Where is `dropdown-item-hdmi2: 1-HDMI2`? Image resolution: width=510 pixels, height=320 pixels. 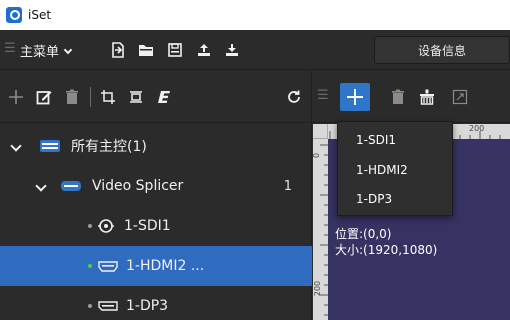 dropdown-item-hdmi2: 1-HDMI2 is located at coordinates (395, 169).